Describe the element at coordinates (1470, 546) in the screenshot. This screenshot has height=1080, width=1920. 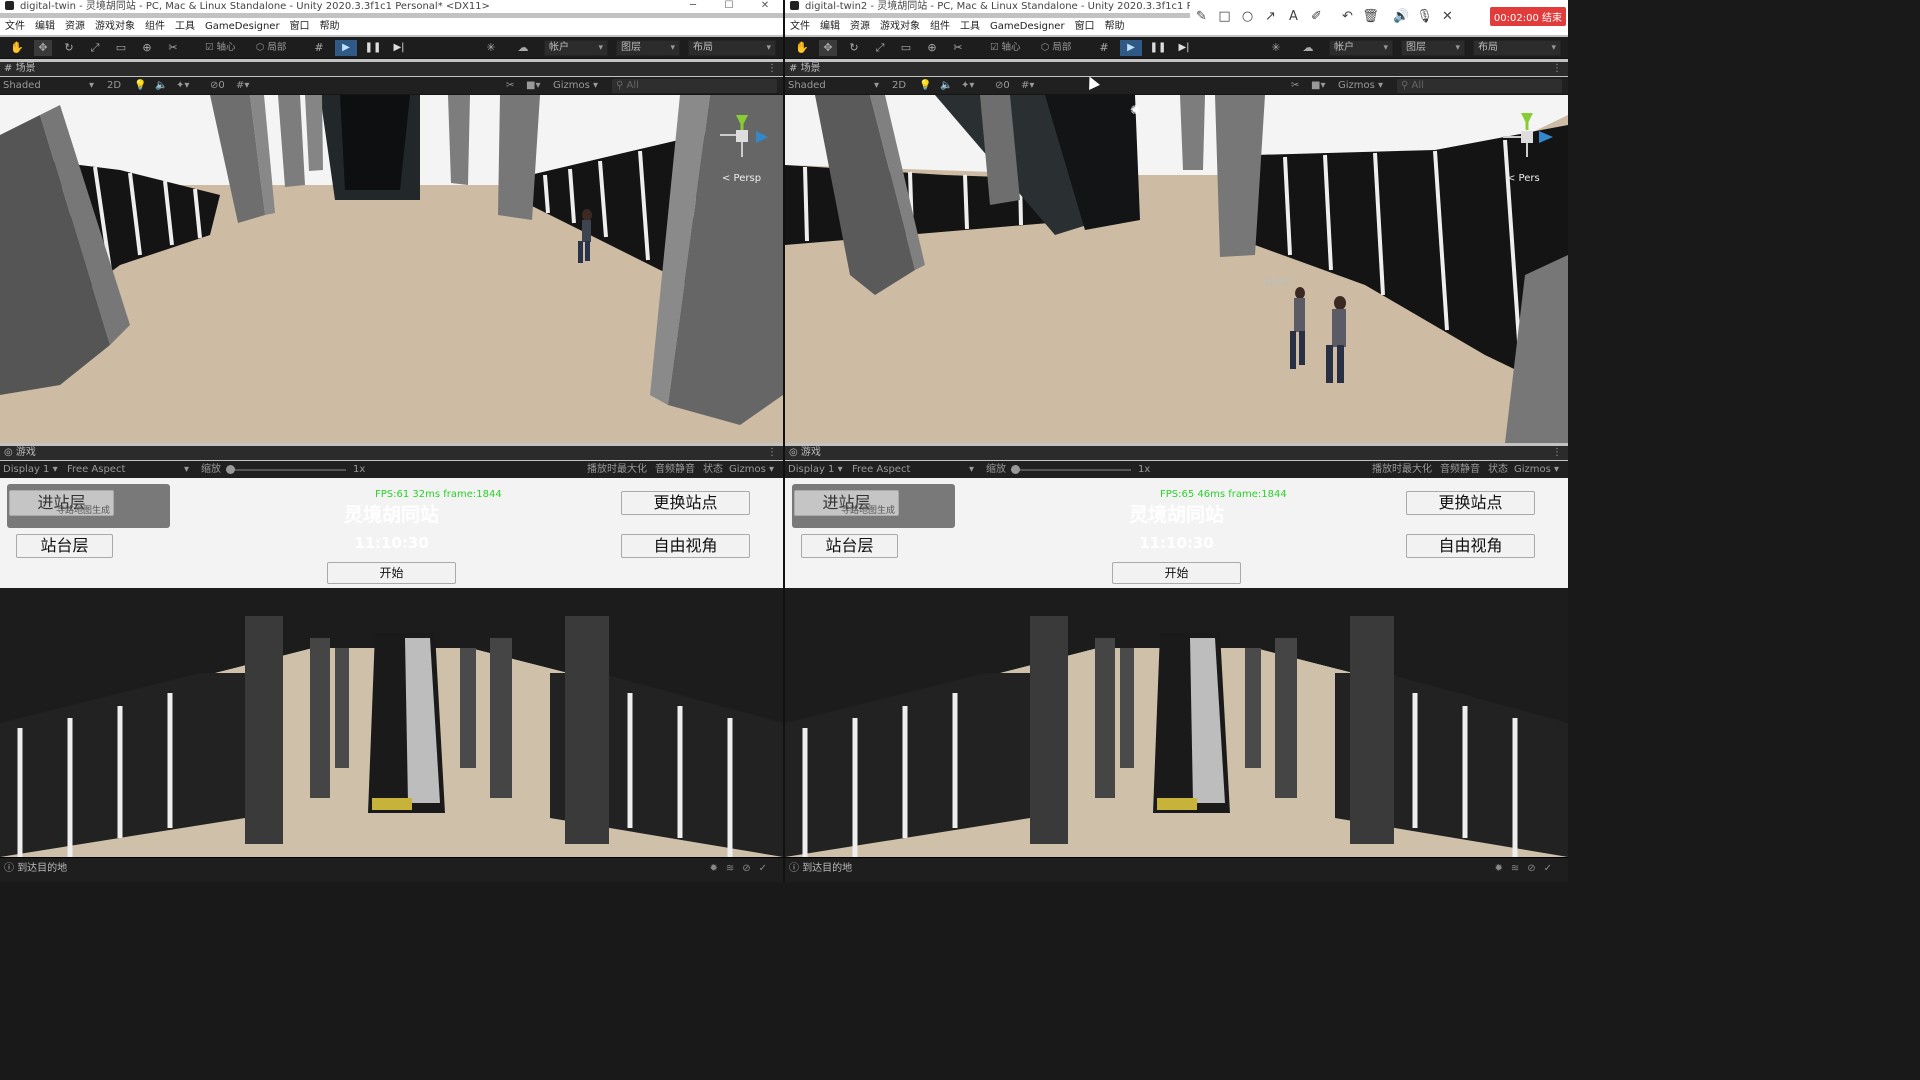
I see `free-view-button: 自由视角` at that location.